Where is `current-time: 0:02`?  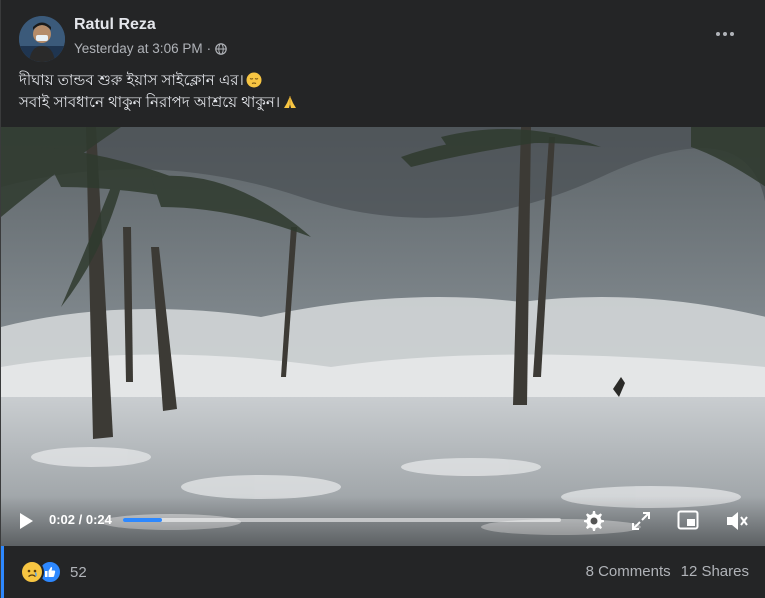 current-time: 0:02 is located at coordinates (62, 519).